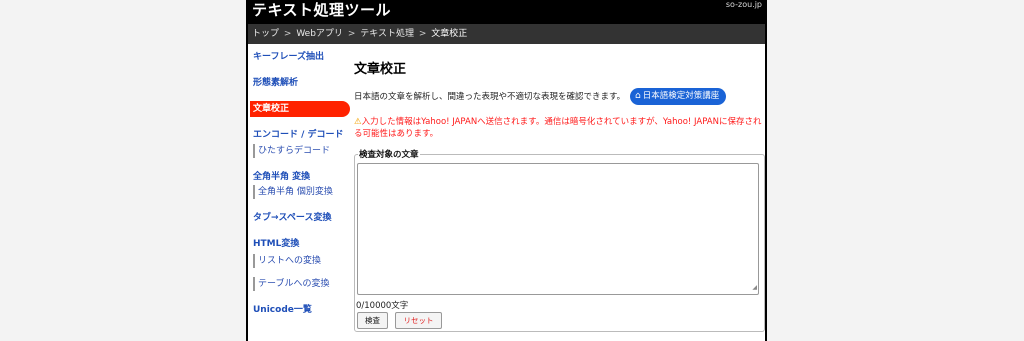 The image size is (1024, 341). I want to click on kentei-course-button: ⌂ 日本語検定対策講座, so click(678, 96).